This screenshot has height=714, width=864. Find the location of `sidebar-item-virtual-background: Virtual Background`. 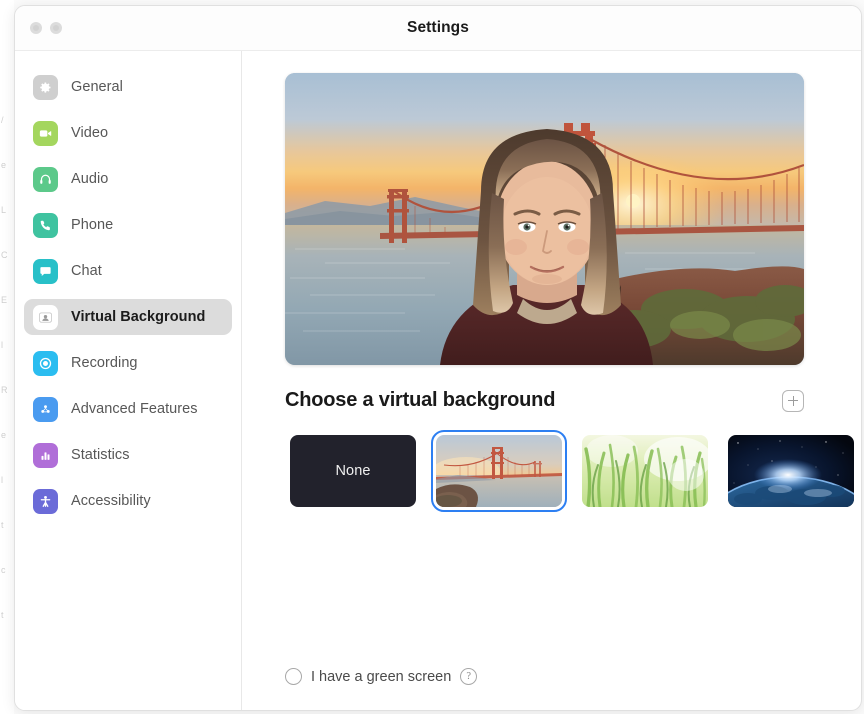

sidebar-item-virtual-background: Virtual Background is located at coordinates (128, 317).